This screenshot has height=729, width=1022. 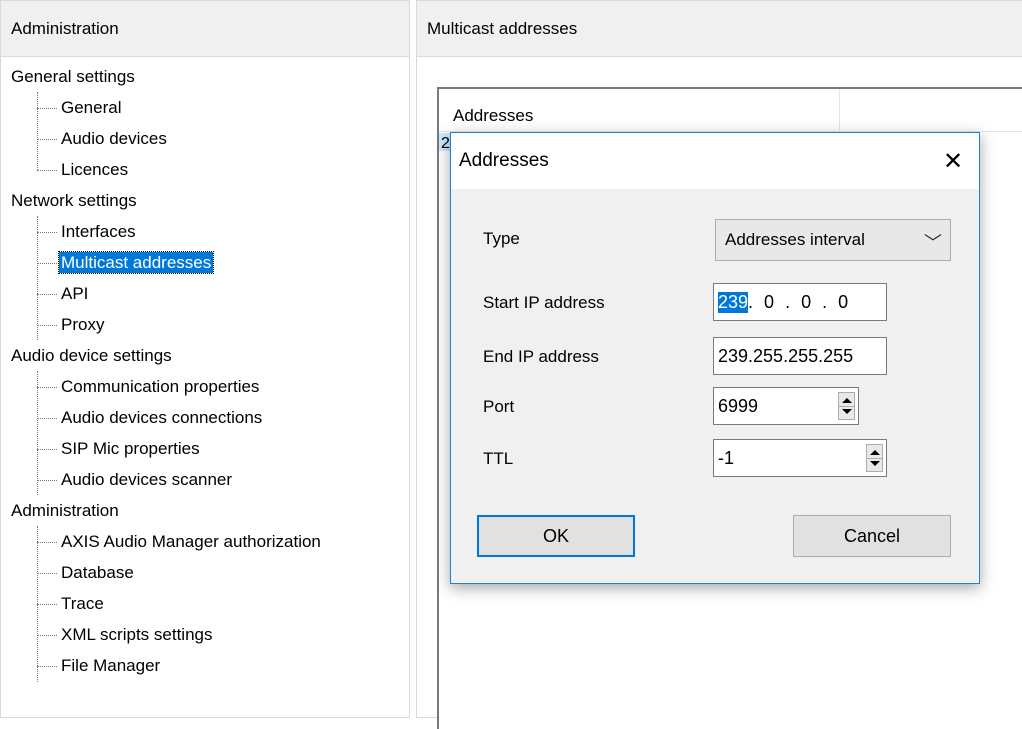 What do you see at coordinates (498, 458) in the screenshot?
I see `ttl-label: TTL` at bounding box center [498, 458].